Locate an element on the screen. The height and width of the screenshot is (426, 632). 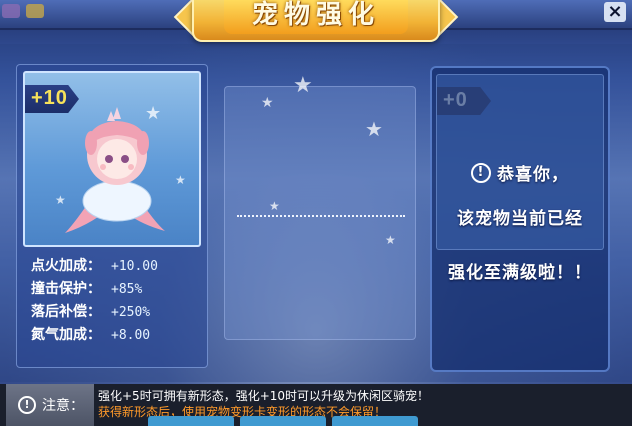
topleft-icons is located at coordinates (23, 11).